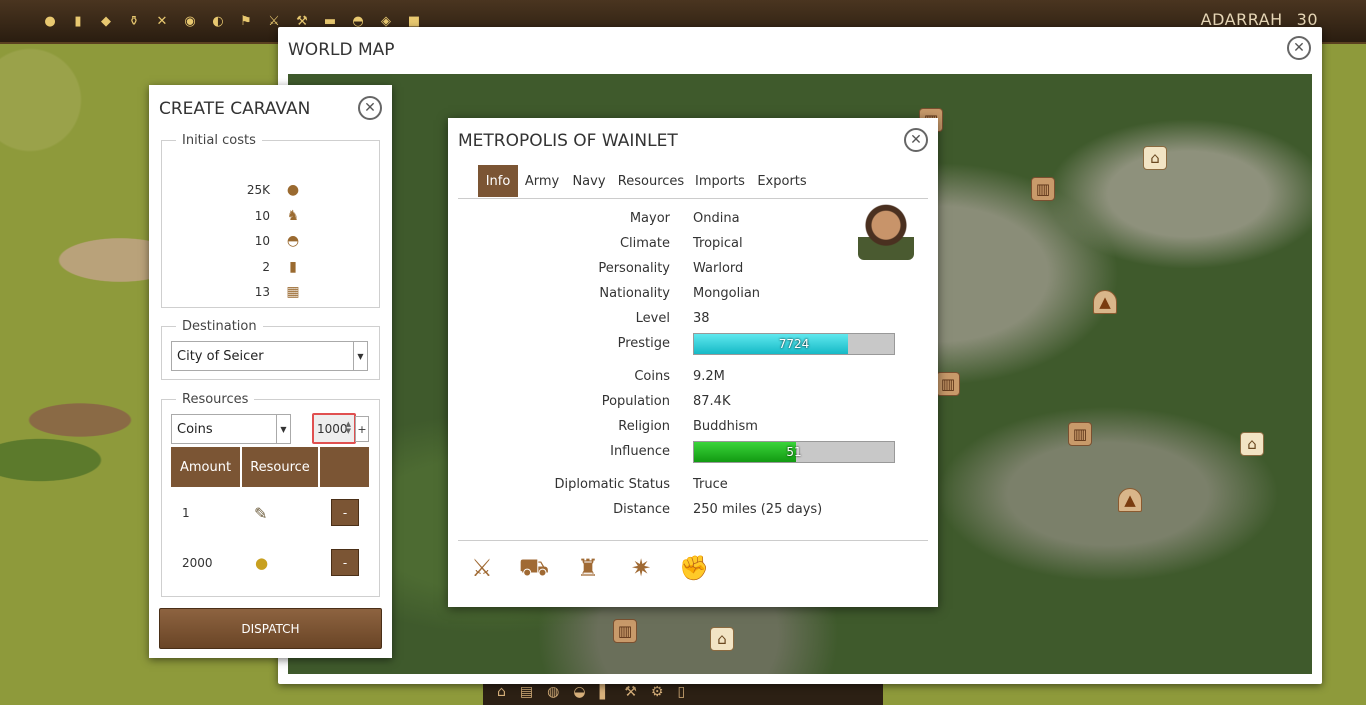  I want to click on banner-icon: ▌, so click(605, 693).